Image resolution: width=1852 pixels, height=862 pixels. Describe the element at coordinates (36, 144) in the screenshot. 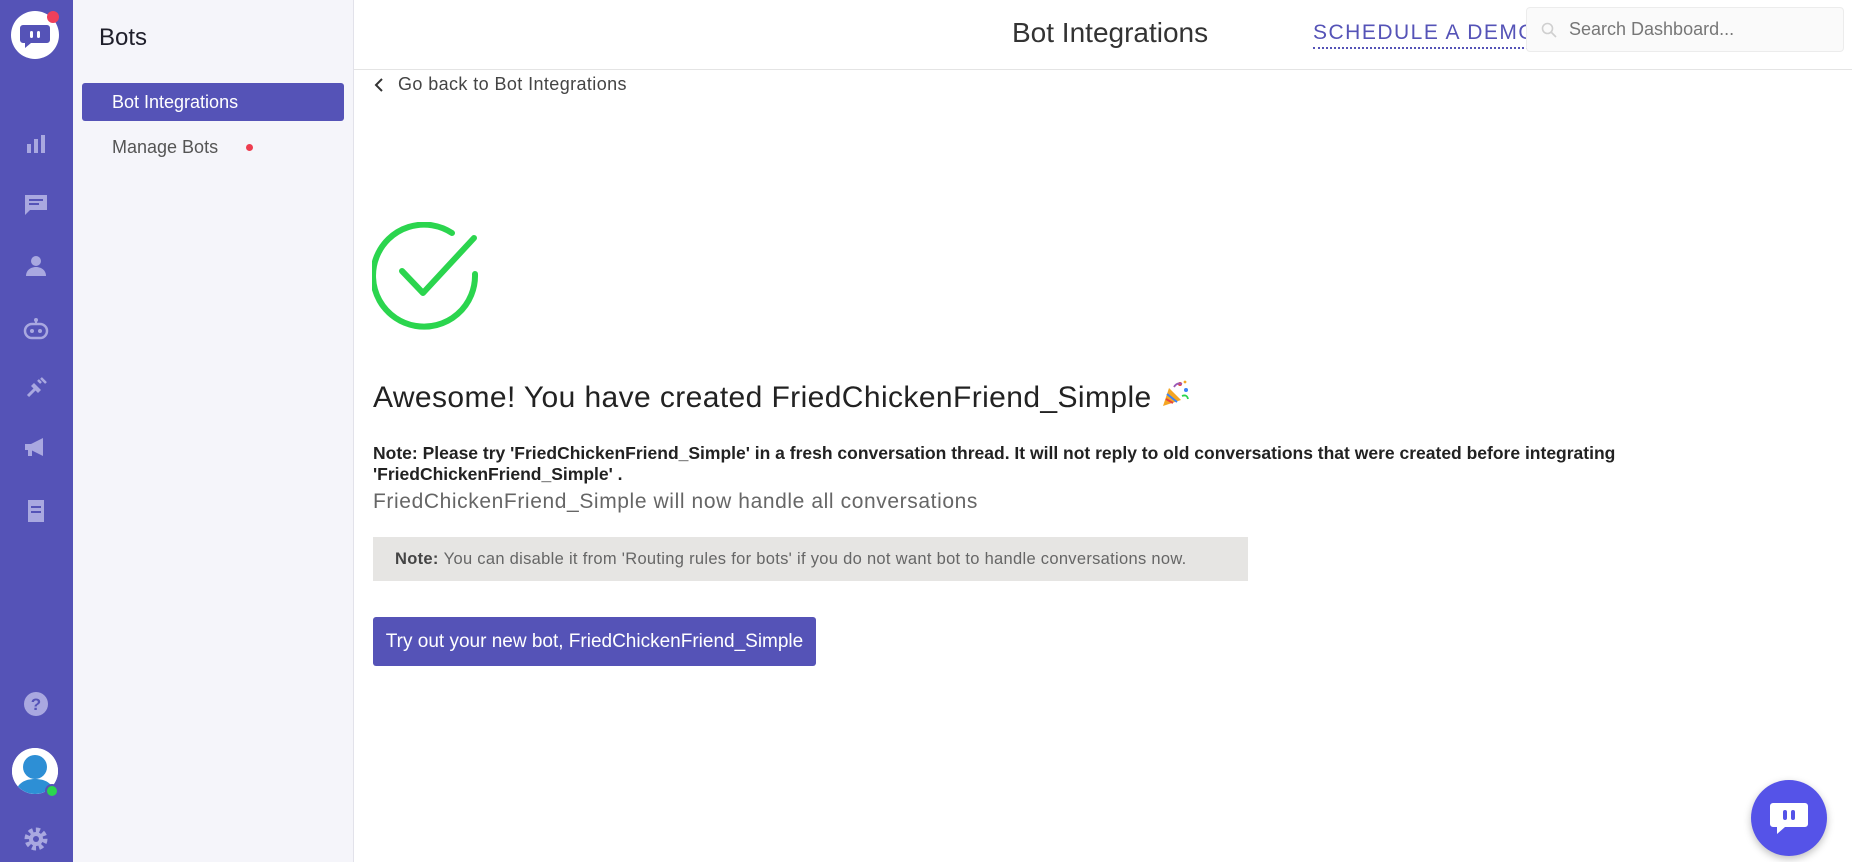

I see `analytics-icon` at that location.